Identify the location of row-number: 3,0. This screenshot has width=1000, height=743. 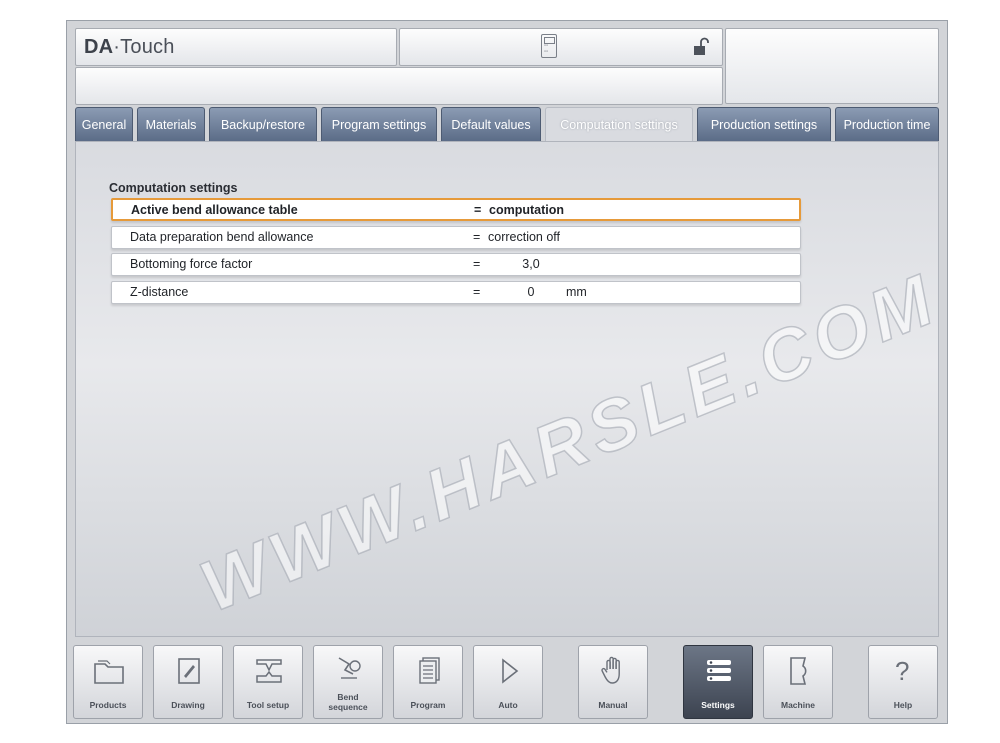
(531, 264).